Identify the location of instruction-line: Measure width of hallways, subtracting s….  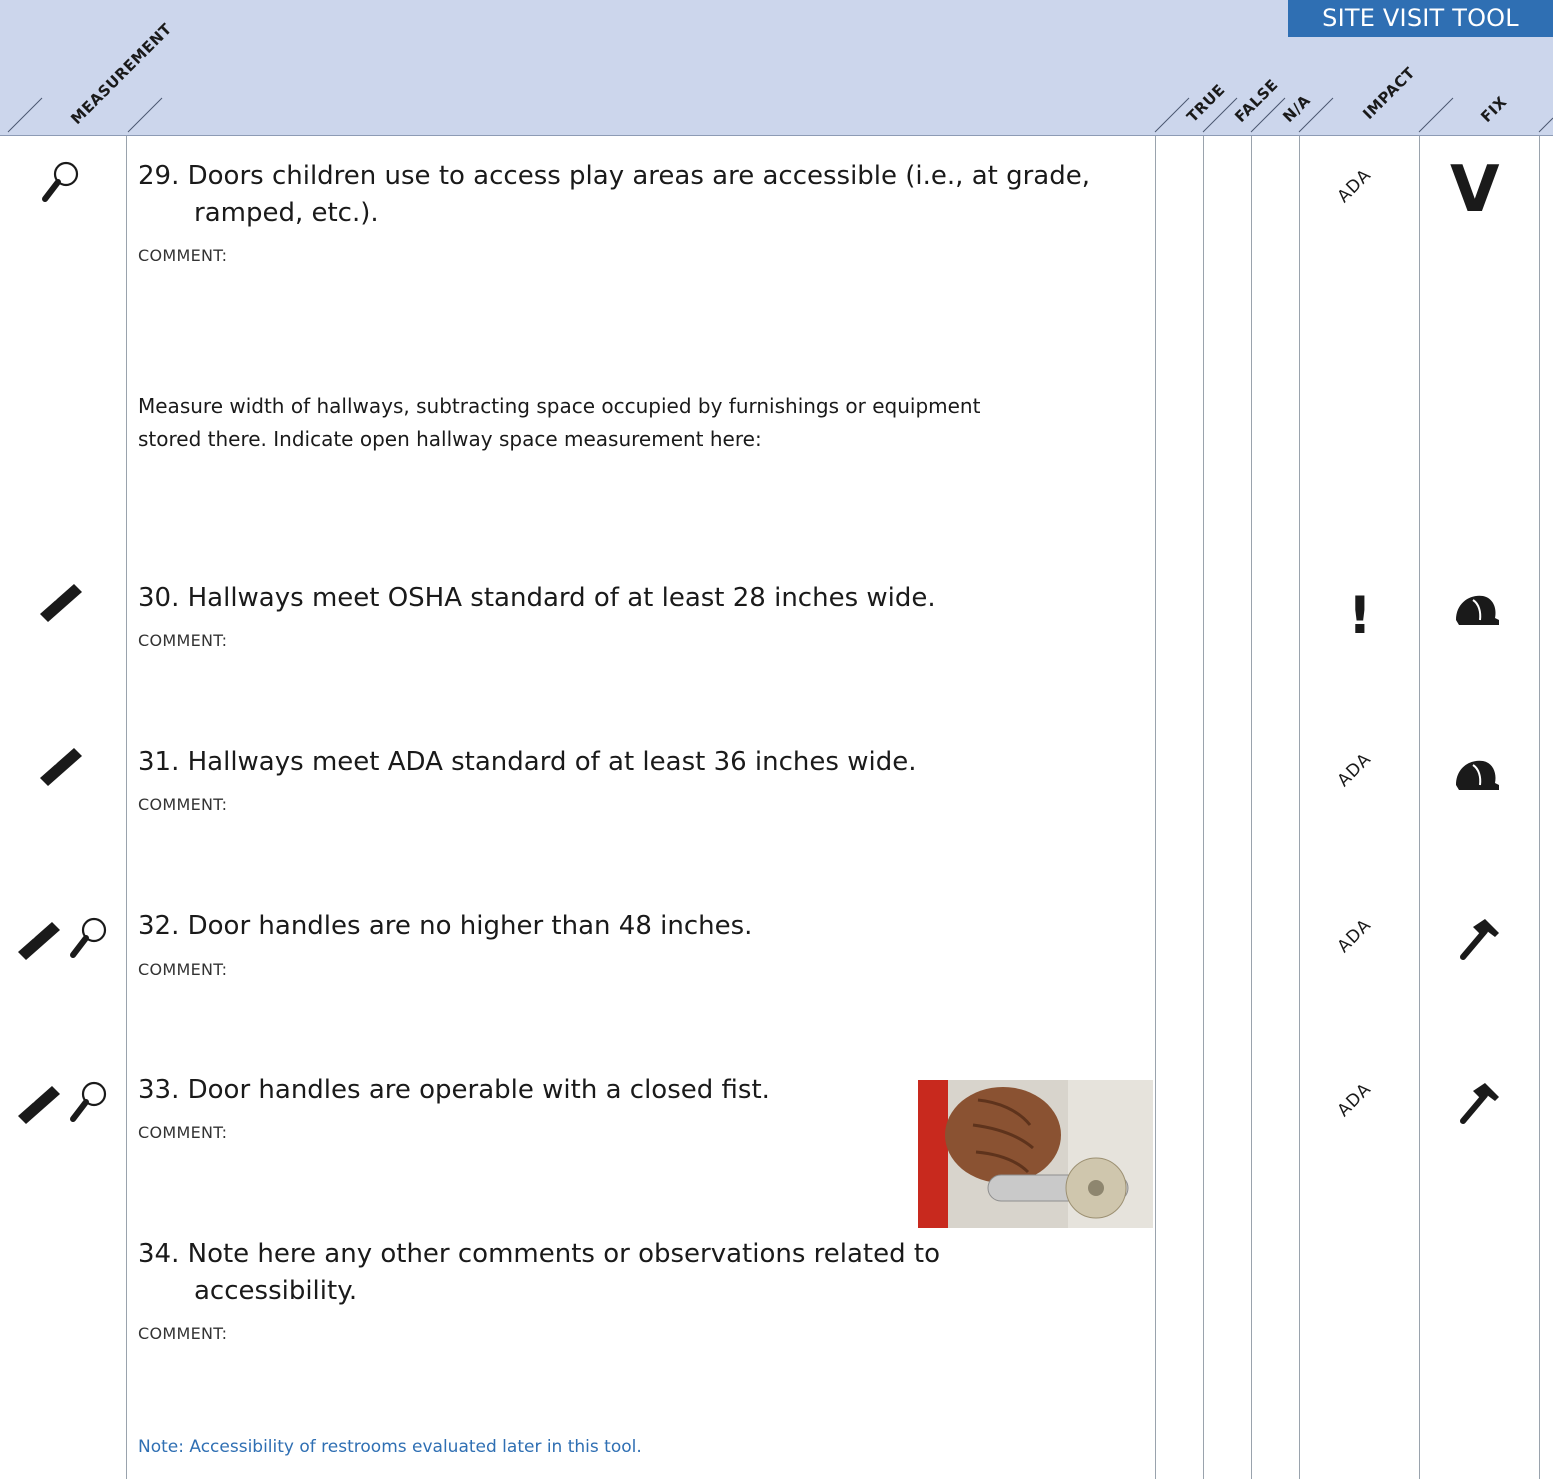
(559, 406).